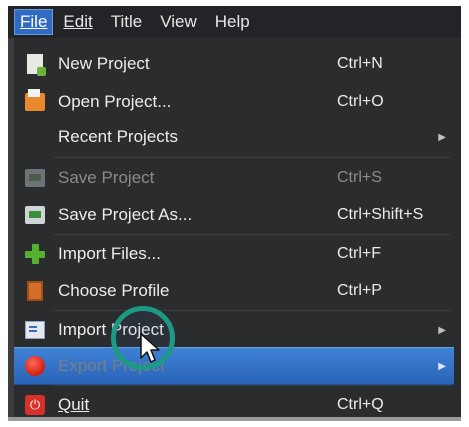 The image size is (469, 427). What do you see at coordinates (360, 101) in the screenshot?
I see `menu-item-shortcut: Ctrl+O` at bounding box center [360, 101].